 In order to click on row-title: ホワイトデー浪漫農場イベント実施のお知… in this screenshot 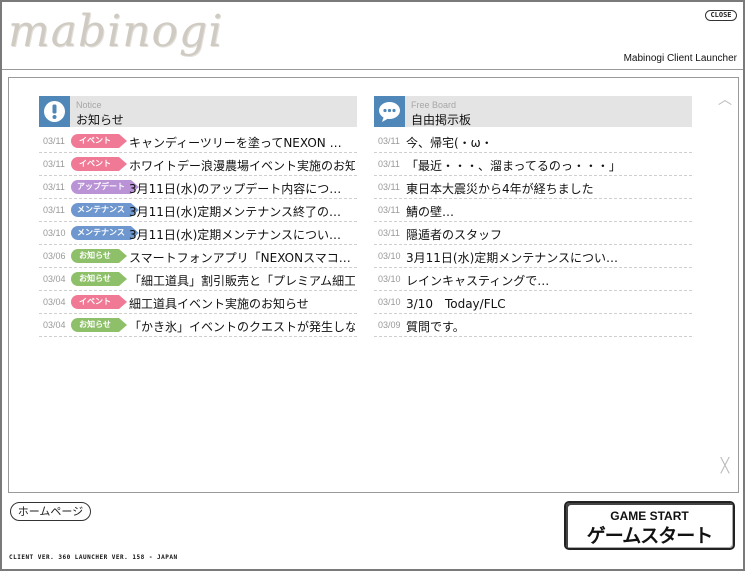, I will do `click(242, 165)`.